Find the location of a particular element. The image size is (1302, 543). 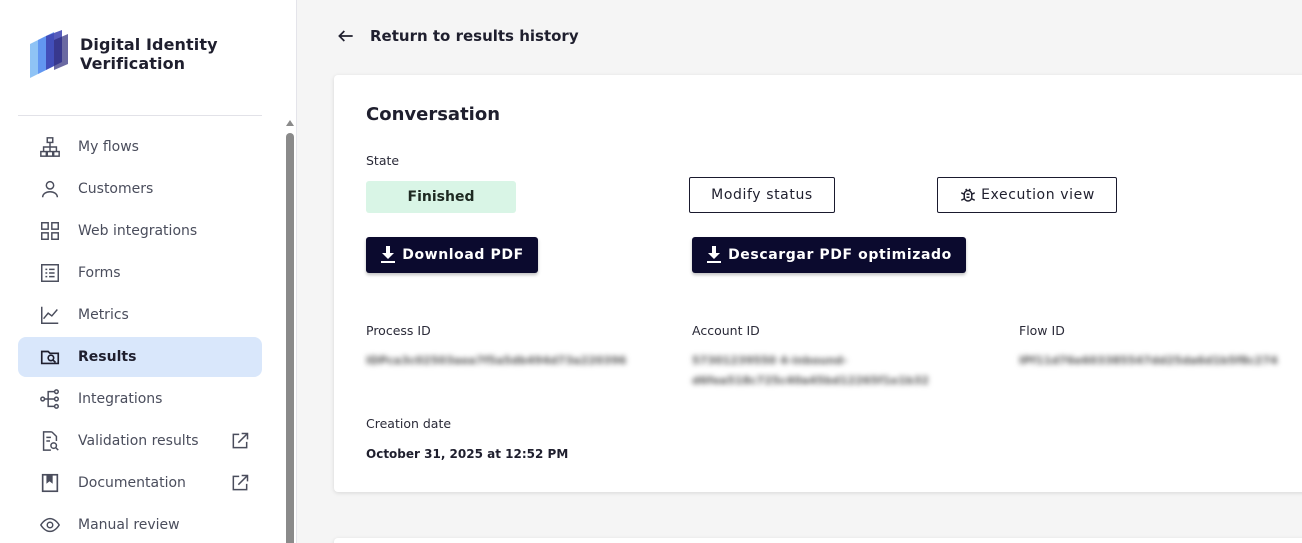

back-to-results-link: Return to results history is located at coordinates (457, 36).